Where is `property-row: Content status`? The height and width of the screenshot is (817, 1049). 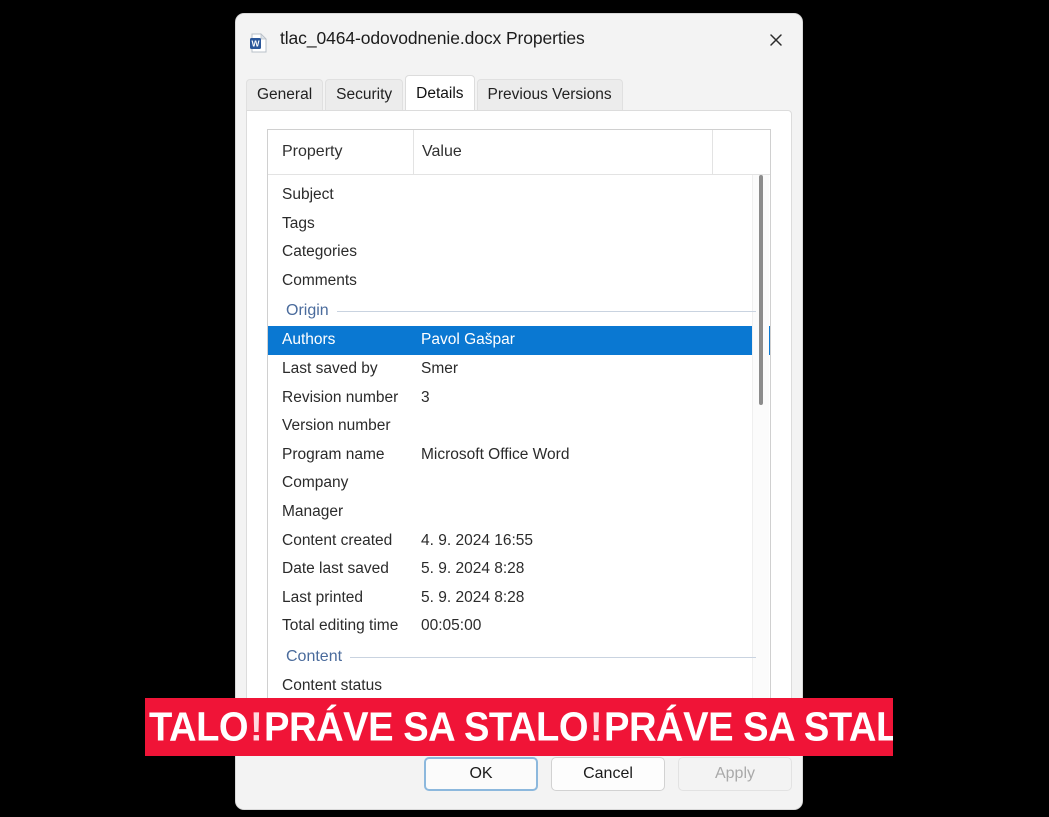
property-row: Content status is located at coordinates (519, 686).